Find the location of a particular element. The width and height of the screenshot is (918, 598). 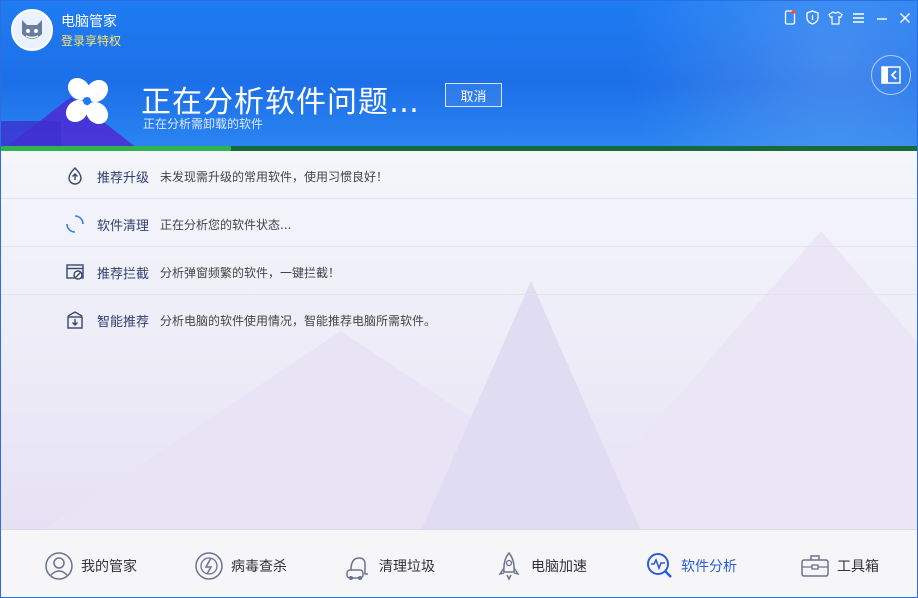

nav-item-toolbox: 工具箱 is located at coordinates (839, 566).